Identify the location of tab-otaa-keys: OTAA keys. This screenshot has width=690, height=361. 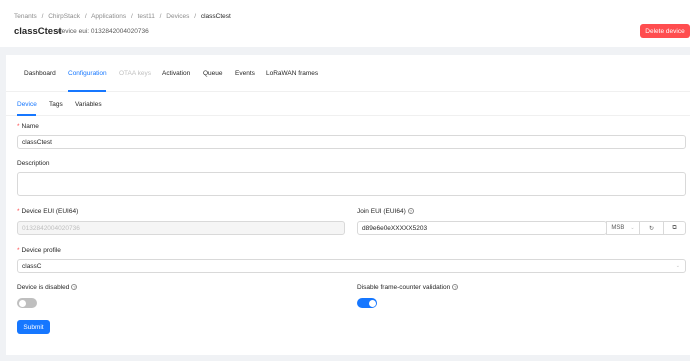
(135, 73).